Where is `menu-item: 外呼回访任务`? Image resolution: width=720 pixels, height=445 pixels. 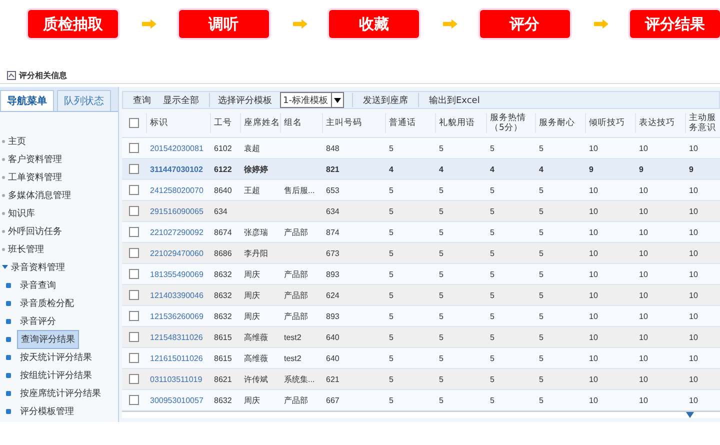
menu-item: 外呼回访任务 is located at coordinates (35, 231).